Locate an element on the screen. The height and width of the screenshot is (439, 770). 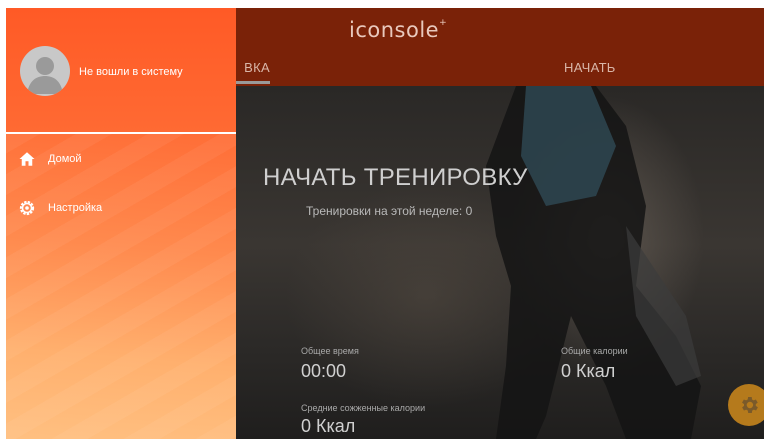
nav-item-home: Домой is located at coordinates (121, 159).